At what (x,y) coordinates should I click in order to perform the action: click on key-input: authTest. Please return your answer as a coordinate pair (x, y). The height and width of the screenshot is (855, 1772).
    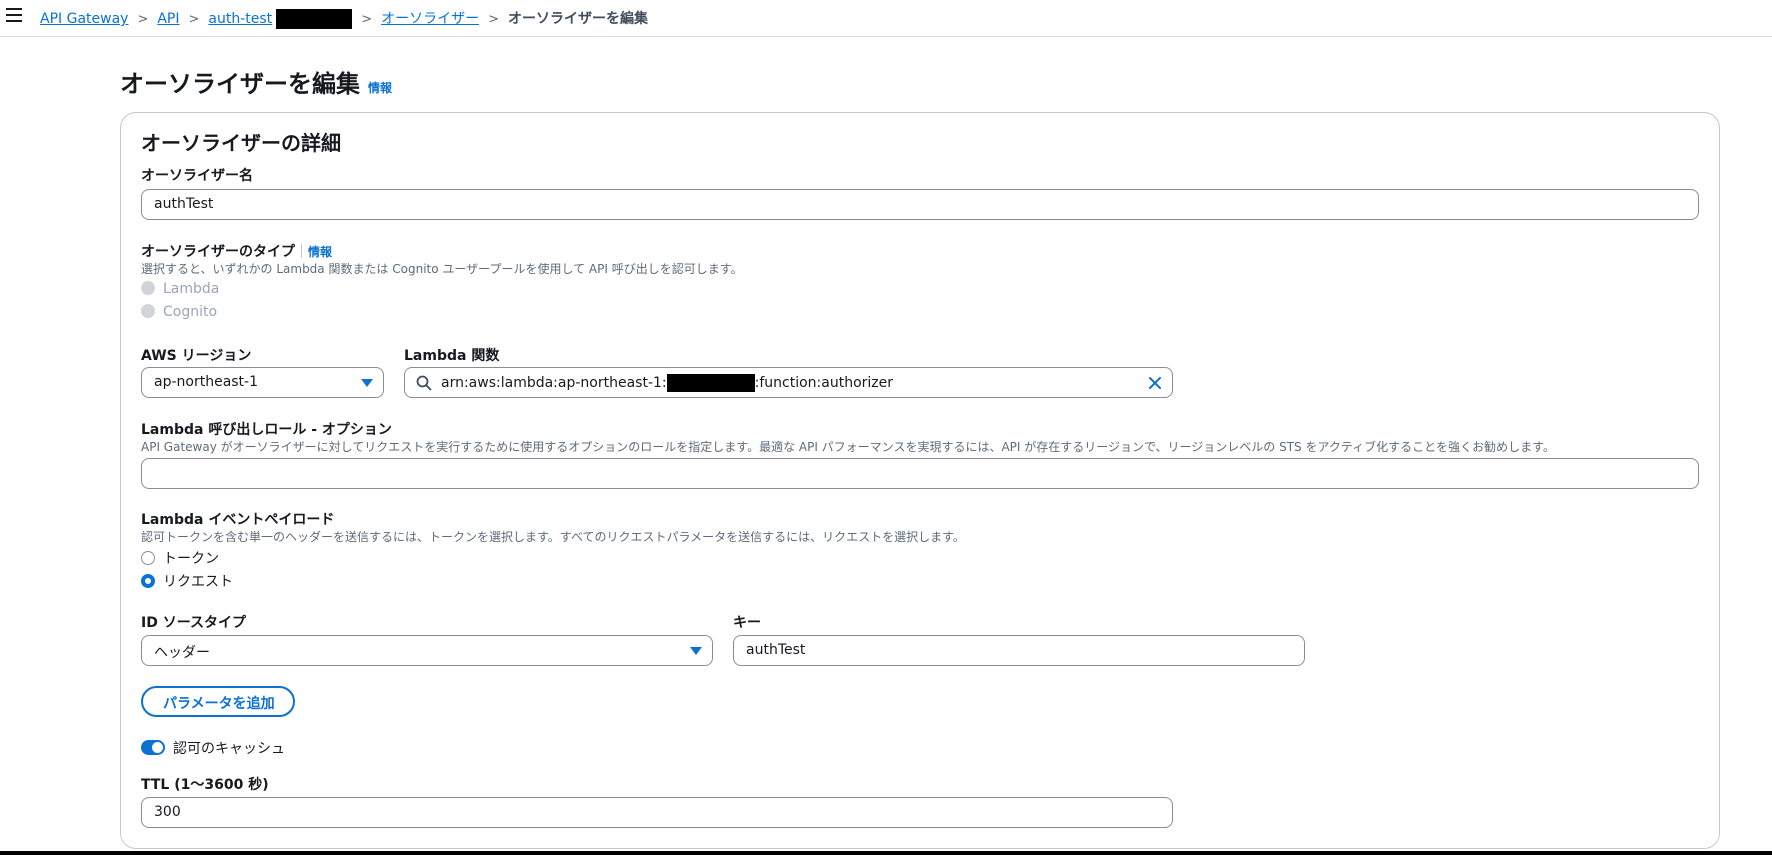
    Looking at the image, I should click on (1019, 650).